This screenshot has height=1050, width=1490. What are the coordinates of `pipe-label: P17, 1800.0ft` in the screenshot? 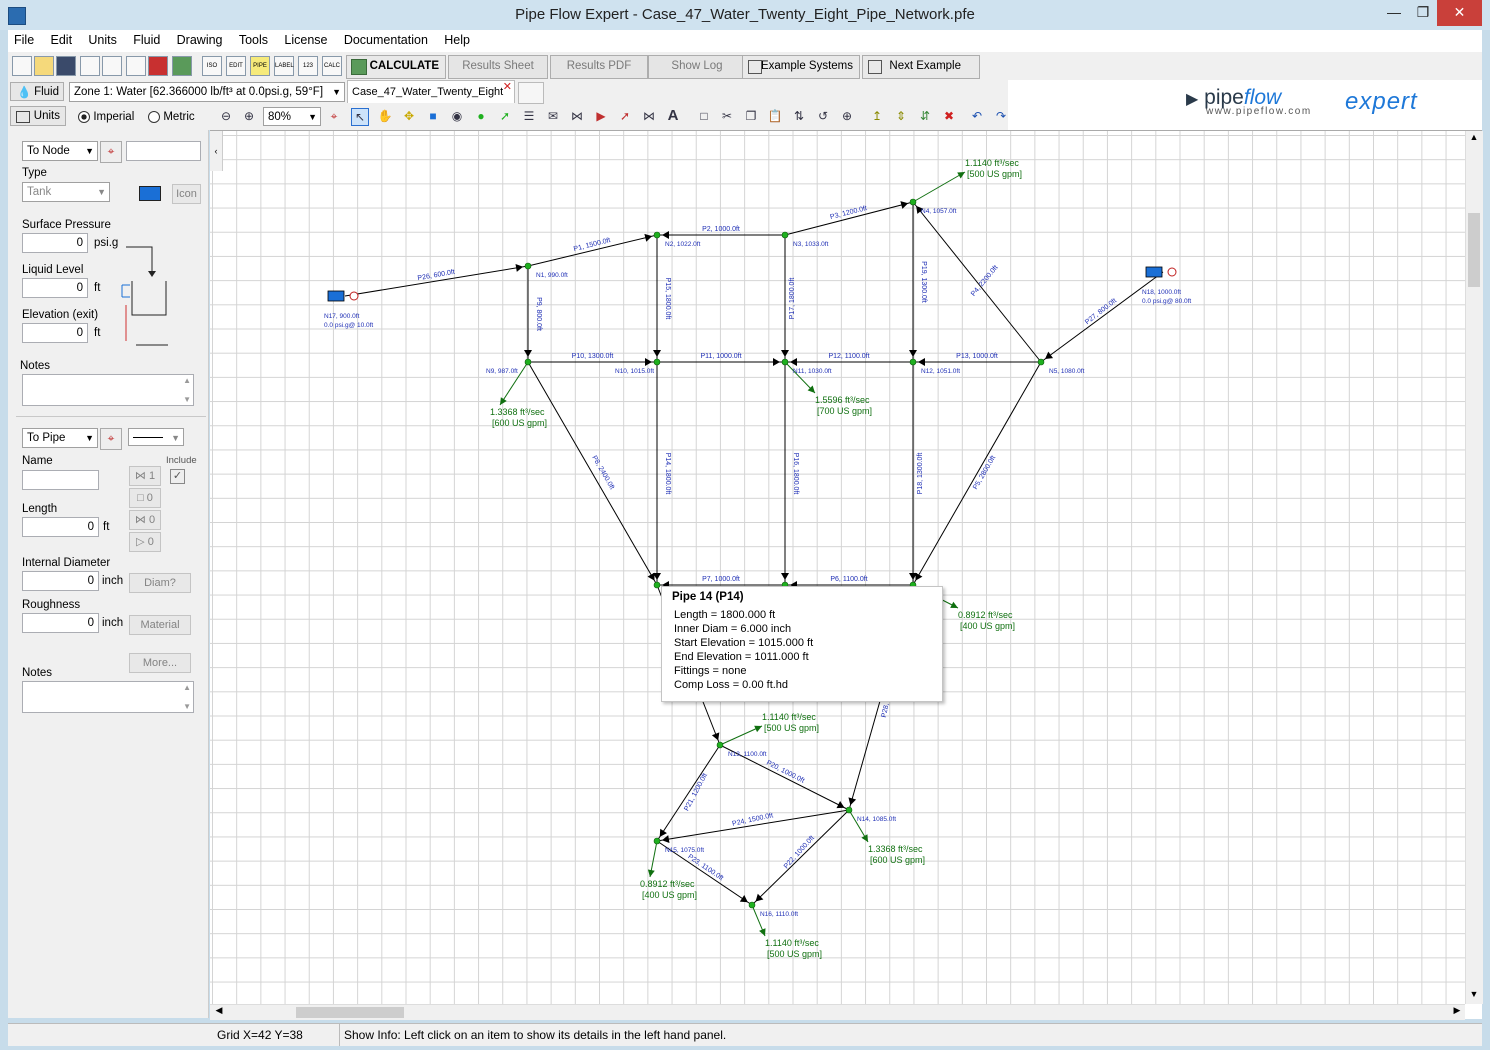 It's located at (792, 299).